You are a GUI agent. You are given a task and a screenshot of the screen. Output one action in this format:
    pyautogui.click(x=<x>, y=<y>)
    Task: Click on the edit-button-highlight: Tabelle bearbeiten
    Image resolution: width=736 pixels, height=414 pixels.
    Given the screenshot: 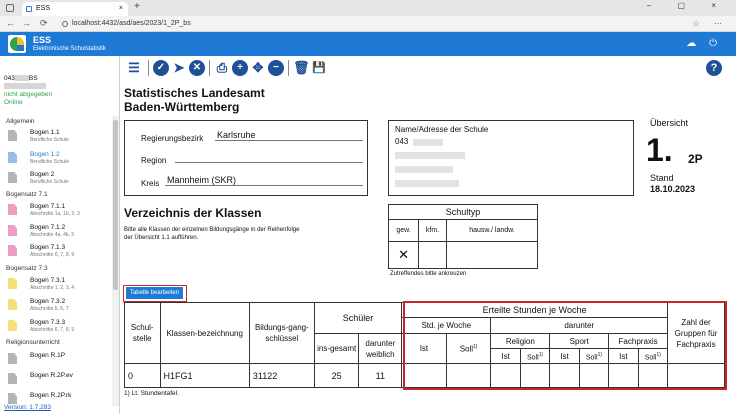 What is the action you would take?
    pyautogui.click(x=155, y=293)
    